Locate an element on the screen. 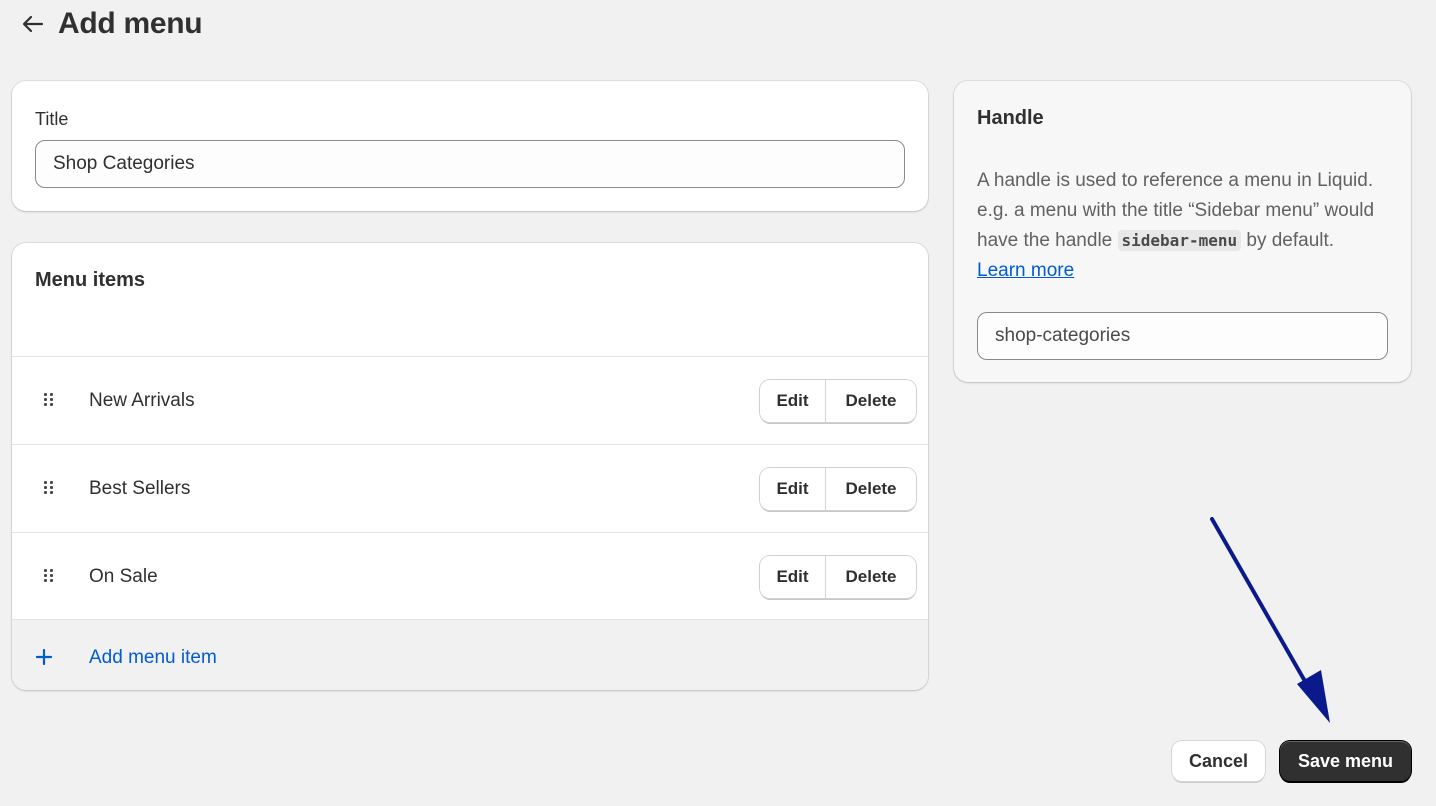  menu-item-label: On Sale is located at coordinates (123, 576).